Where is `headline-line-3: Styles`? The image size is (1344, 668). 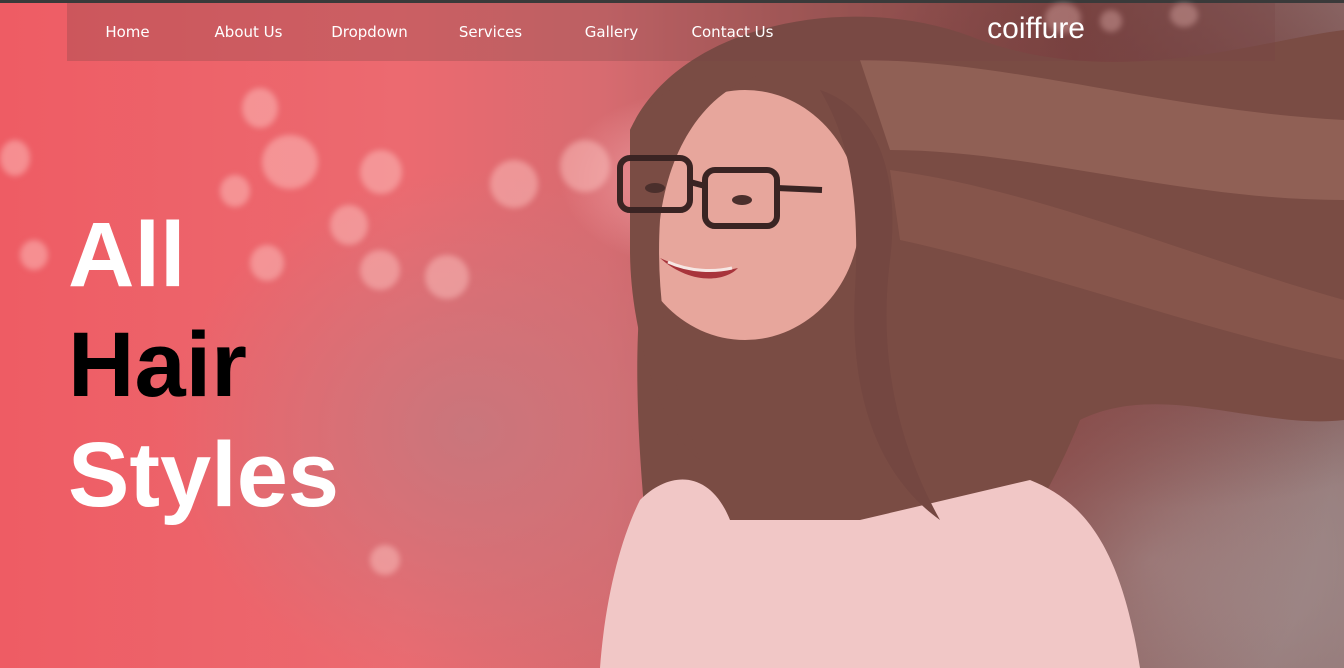 headline-line-3: Styles is located at coordinates (204, 475).